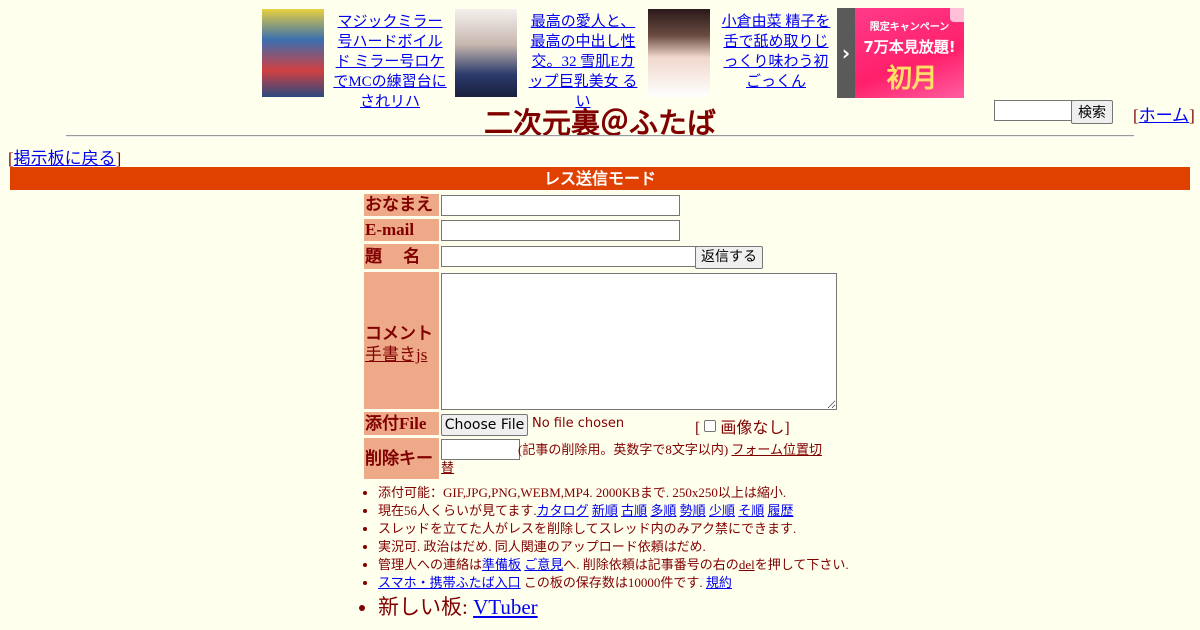 The width and height of the screenshot is (1200, 630). What do you see at coordinates (401, 230) in the screenshot?
I see `email-label: E-mail` at bounding box center [401, 230].